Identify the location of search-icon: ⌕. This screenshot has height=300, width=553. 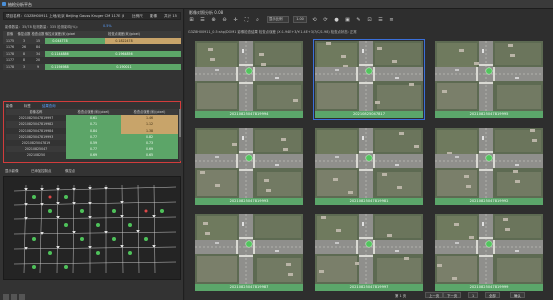
(257, 19).